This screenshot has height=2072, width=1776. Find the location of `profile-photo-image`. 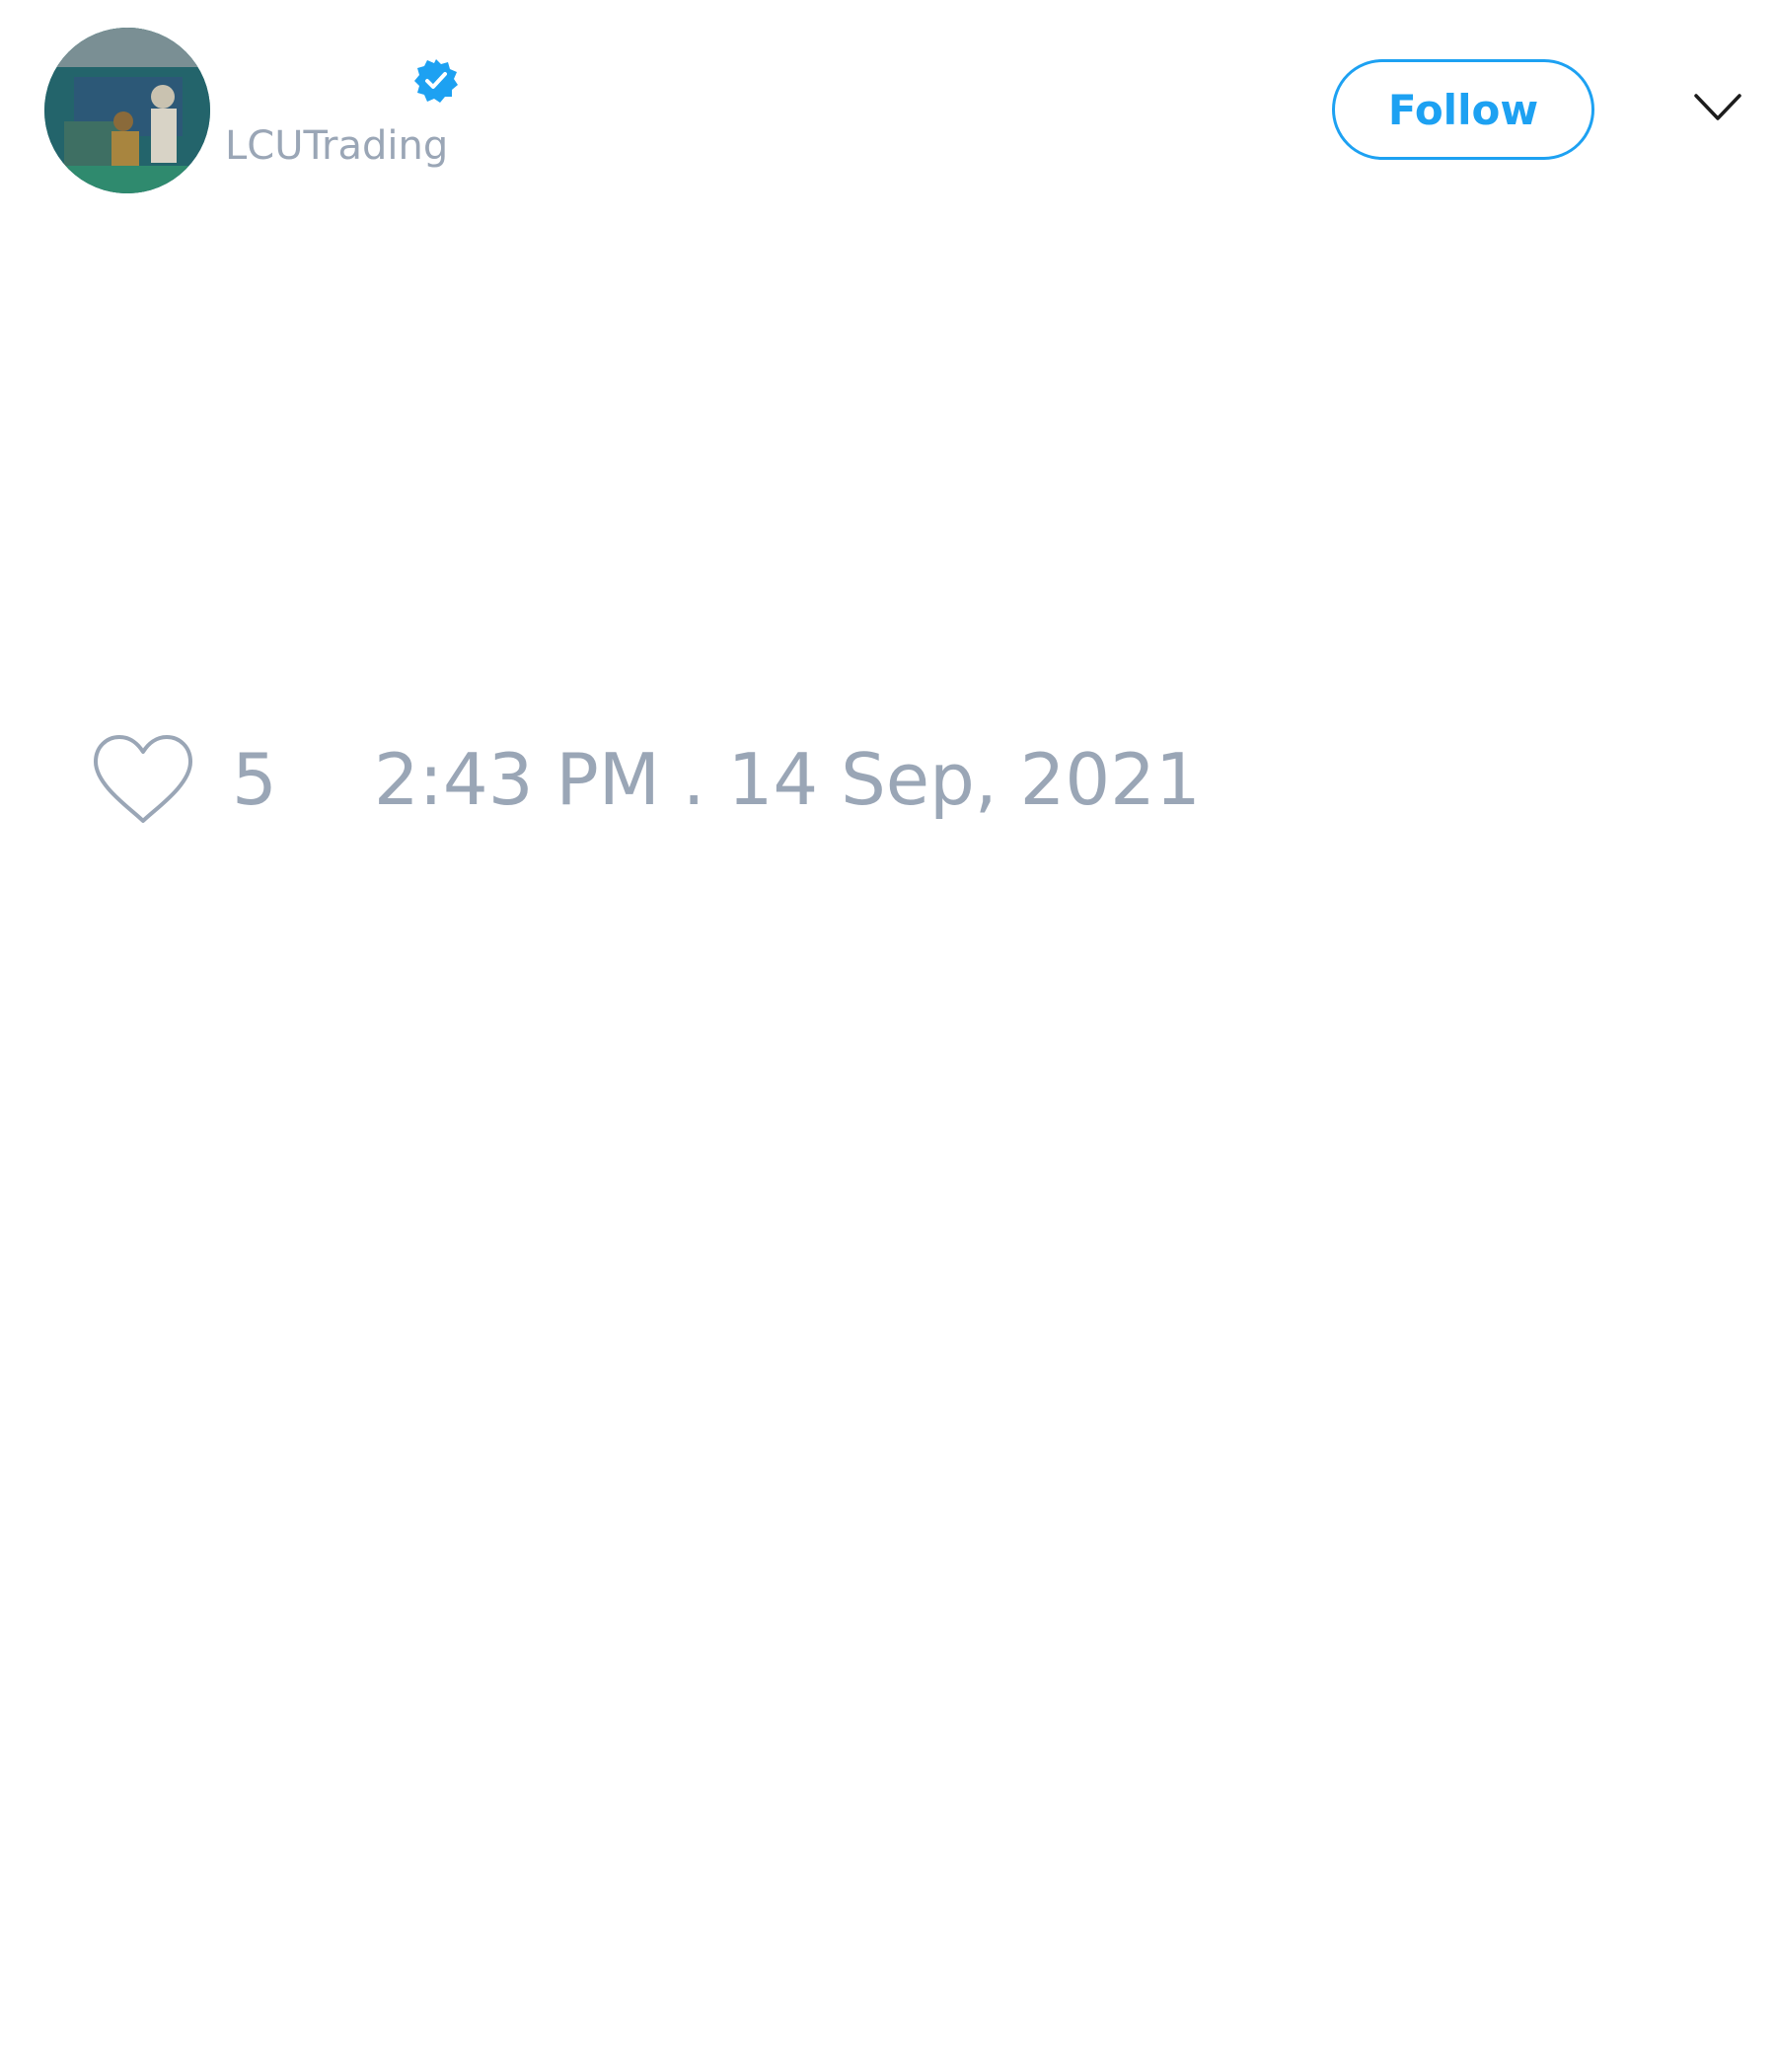

profile-photo-image is located at coordinates (127, 111).